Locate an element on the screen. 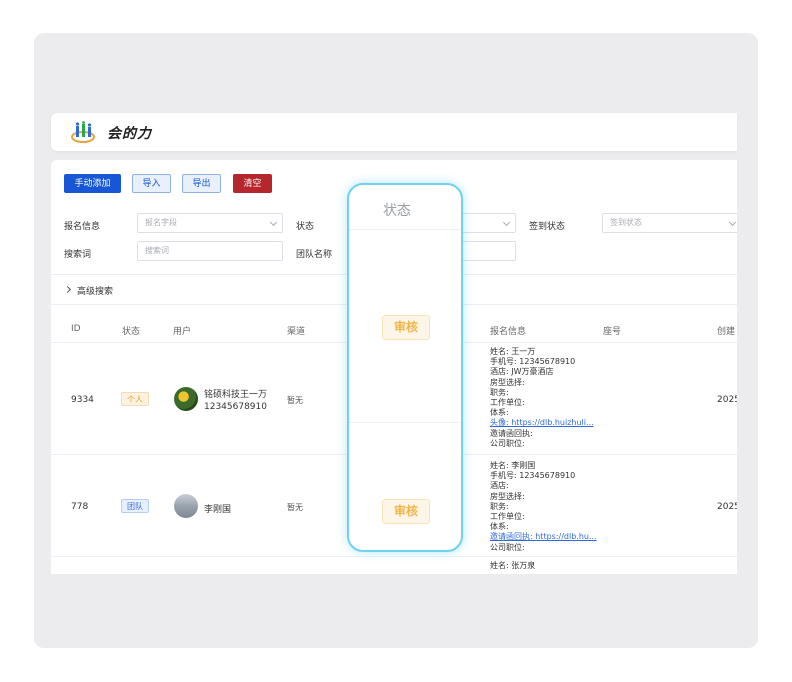 This screenshot has width=792, height=682. user-phone: 12345678910 is located at coordinates (235, 407).